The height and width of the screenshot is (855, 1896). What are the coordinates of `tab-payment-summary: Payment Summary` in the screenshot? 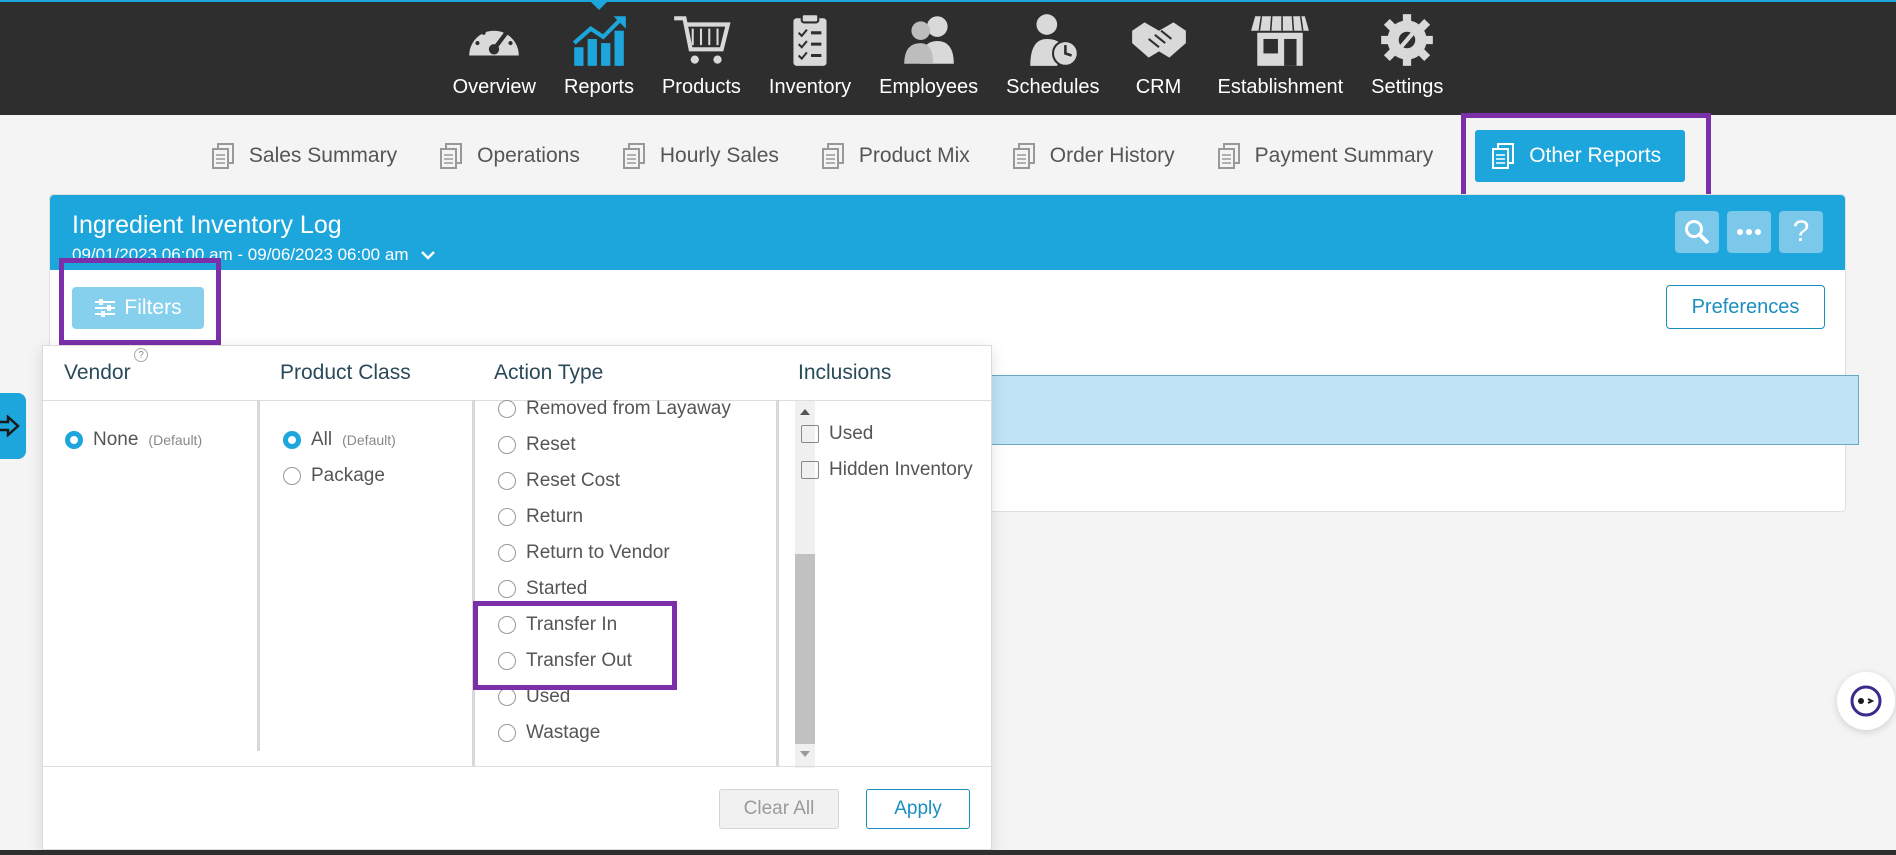 It's located at (1325, 156).